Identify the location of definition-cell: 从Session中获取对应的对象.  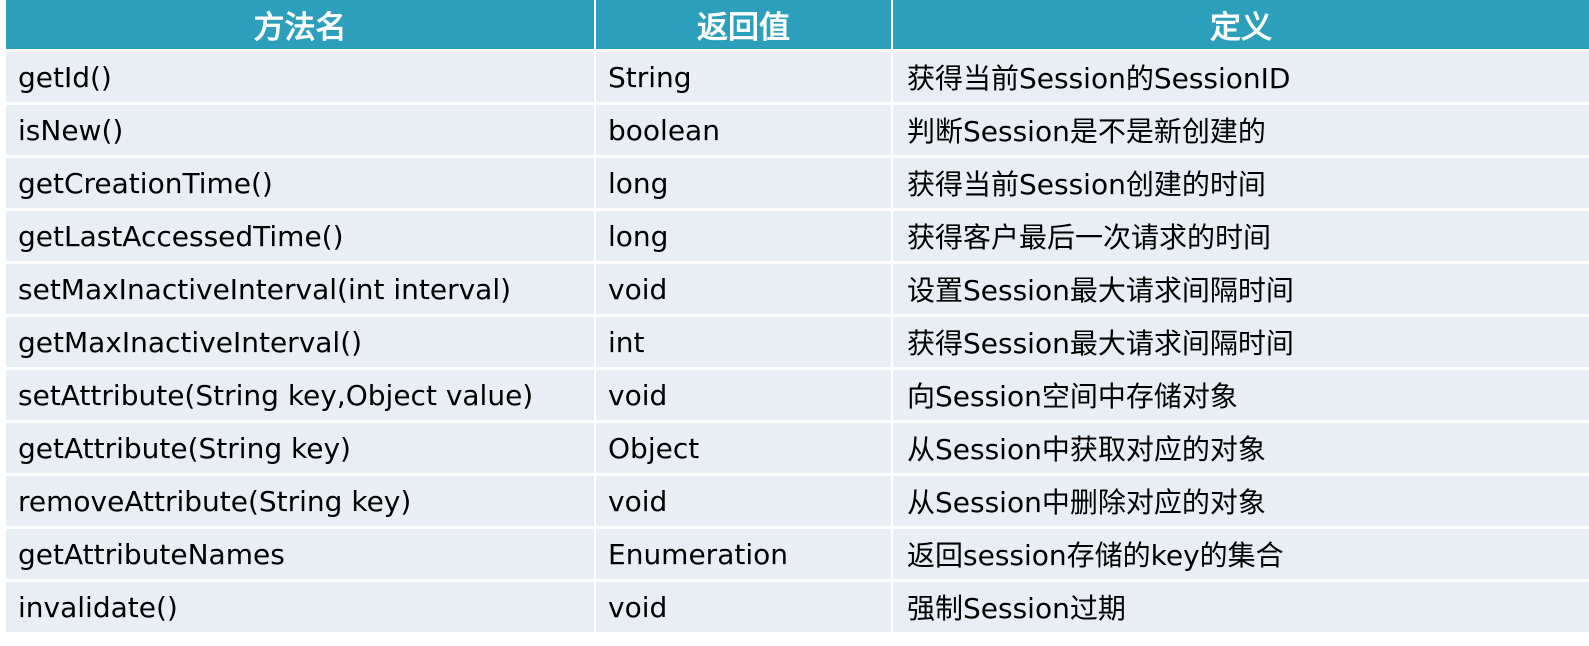
(1241, 449).